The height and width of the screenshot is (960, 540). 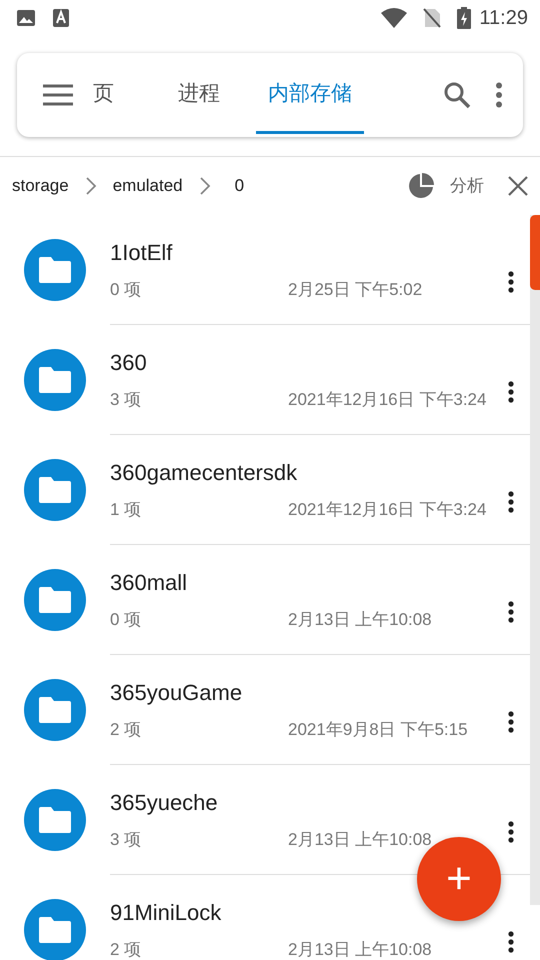 What do you see at coordinates (26, 18) in the screenshot?
I see `image-icon` at bounding box center [26, 18].